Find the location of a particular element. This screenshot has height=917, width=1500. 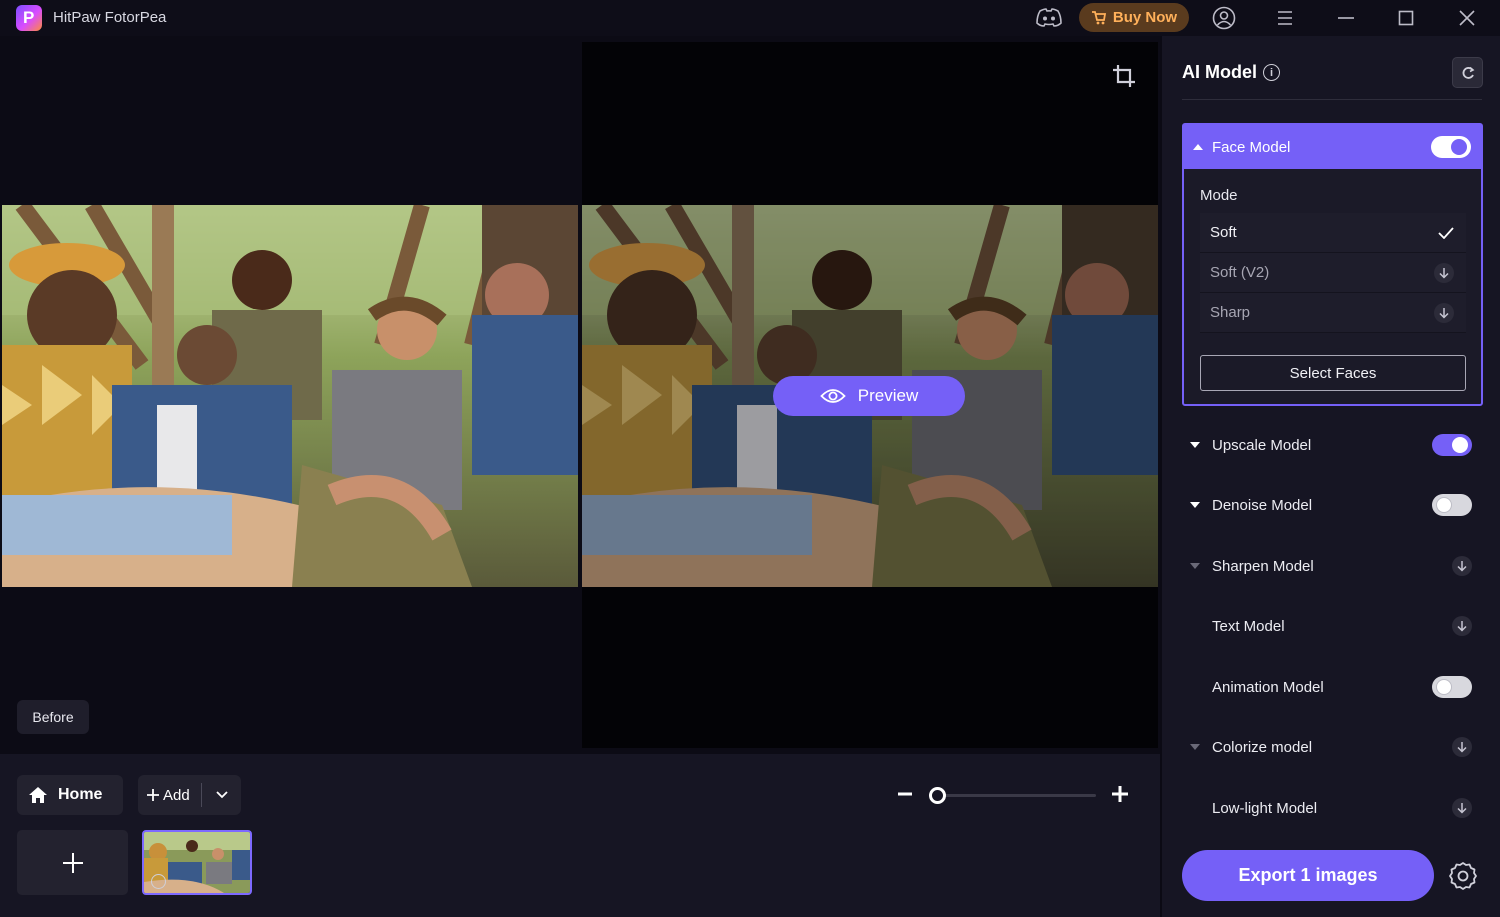

model-row-text: Text Model is located at coordinates (1332, 626).